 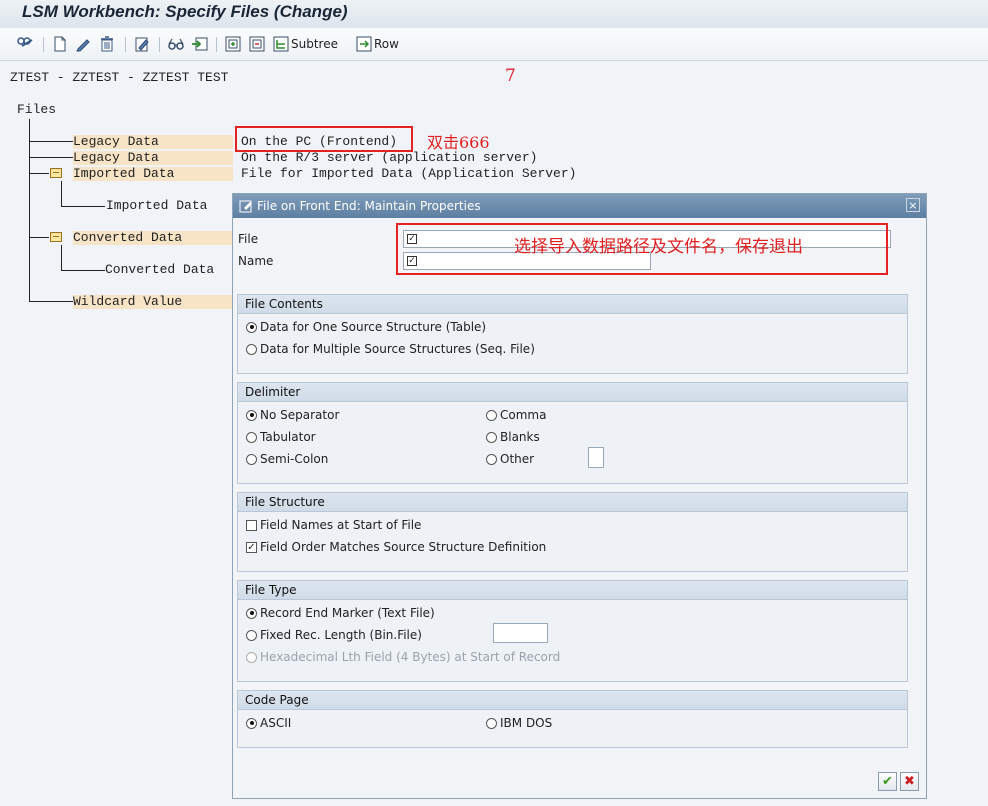 I want to click on radio-ibm-dos: IBM DOS, so click(x=519, y=723).